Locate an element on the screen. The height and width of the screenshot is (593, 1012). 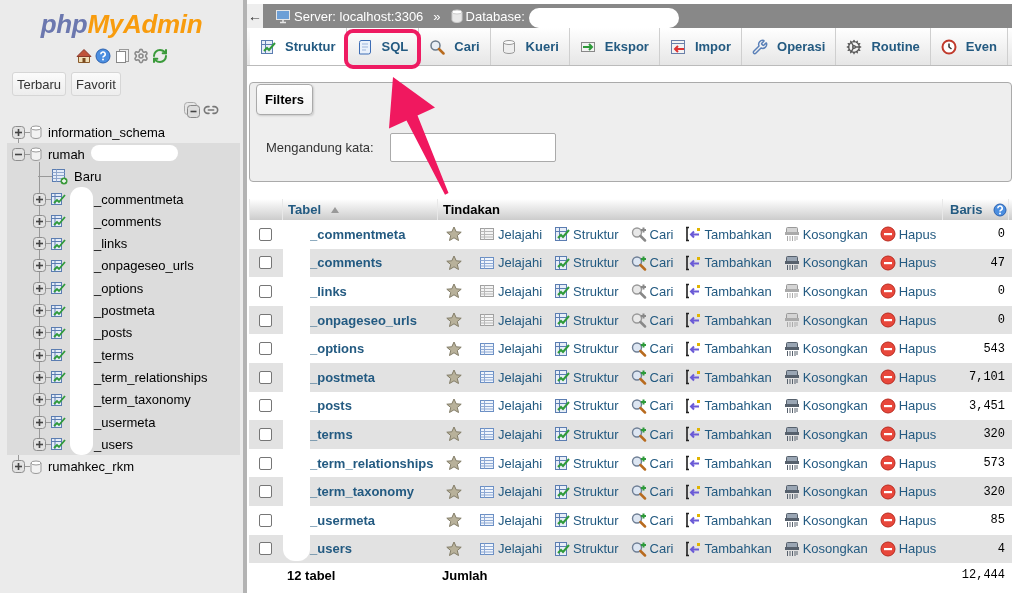
table-name-link: _terms is located at coordinates (331, 434).